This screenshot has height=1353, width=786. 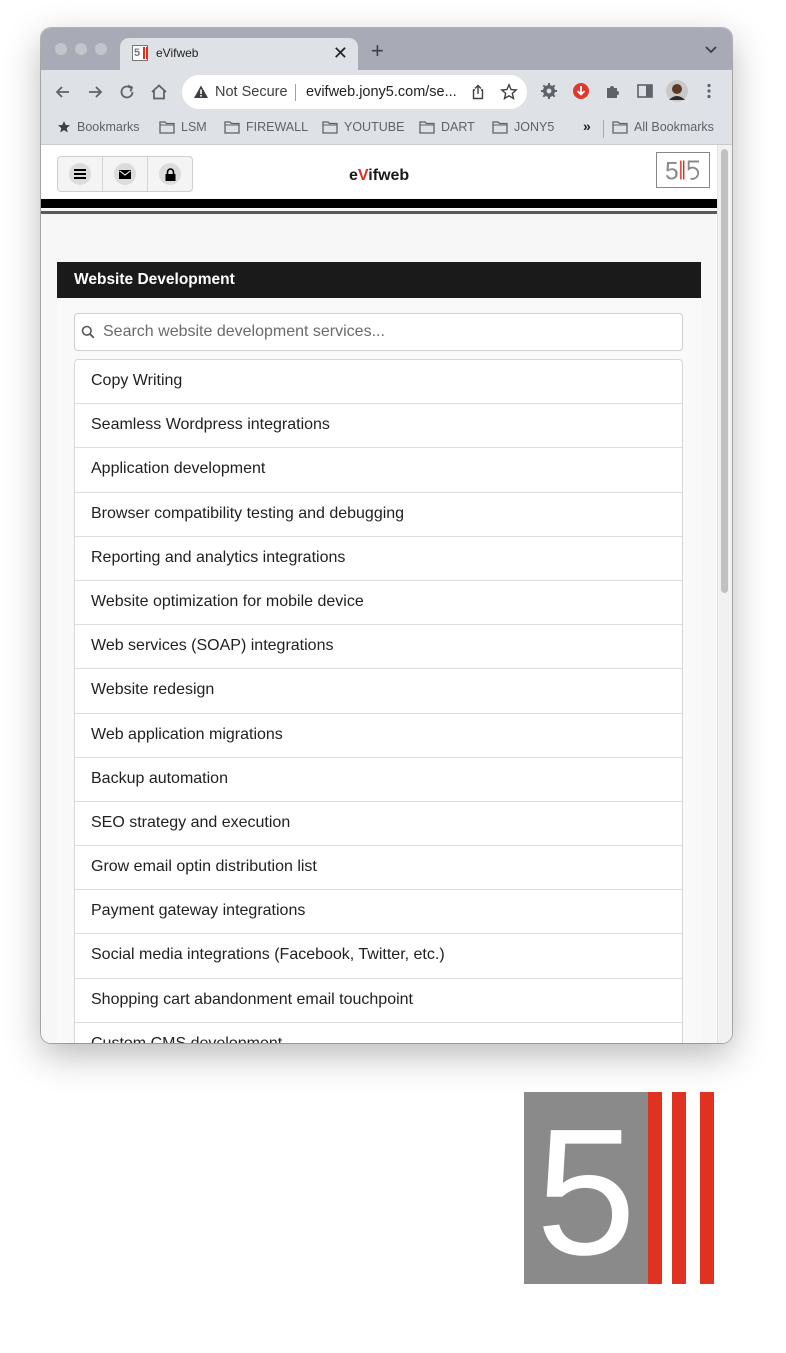 I want to click on site-logo-numeral: 5, so click(x=672, y=171).